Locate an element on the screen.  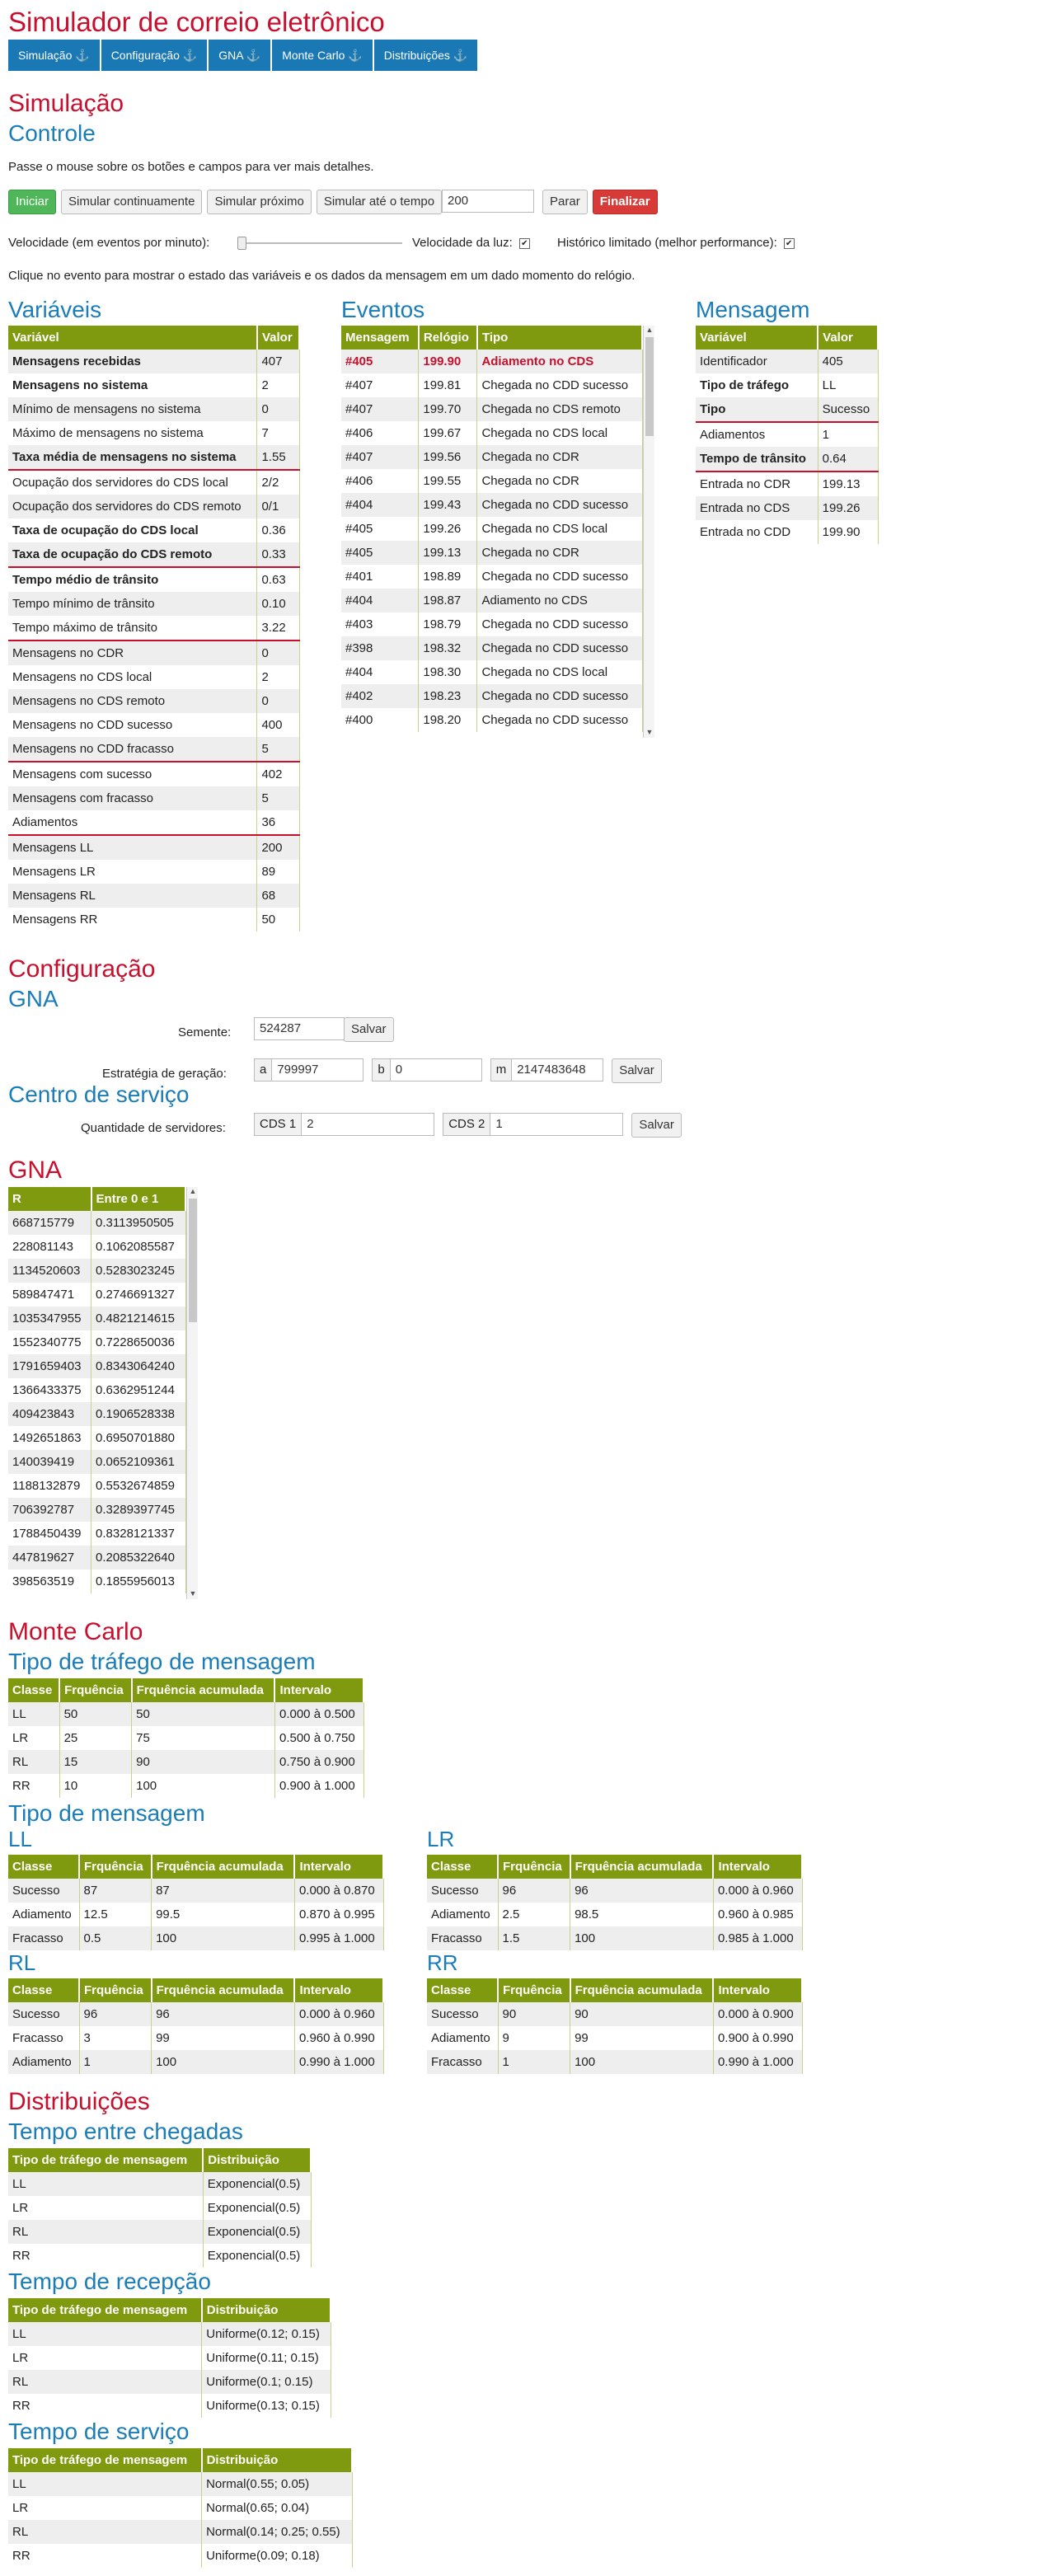
table-cell: 98.5 is located at coordinates (642, 1914).